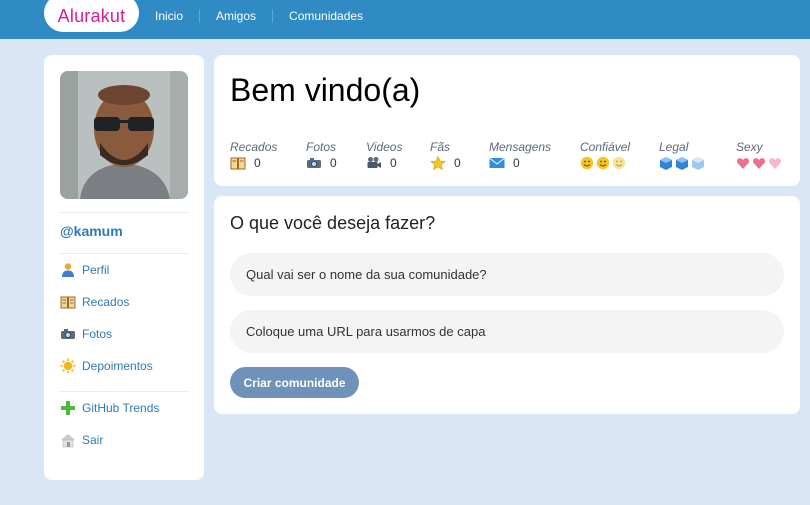 This screenshot has width=810, height=505. Describe the element at coordinates (674, 147) in the screenshot. I see `rating-label: Legal` at that location.